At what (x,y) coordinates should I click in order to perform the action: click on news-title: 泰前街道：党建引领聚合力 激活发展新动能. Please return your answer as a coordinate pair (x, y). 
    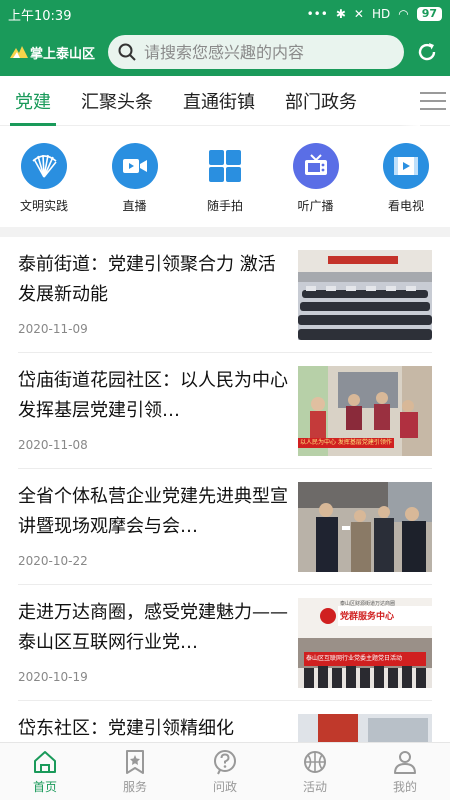
    Looking at the image, I should click on (147, 279).